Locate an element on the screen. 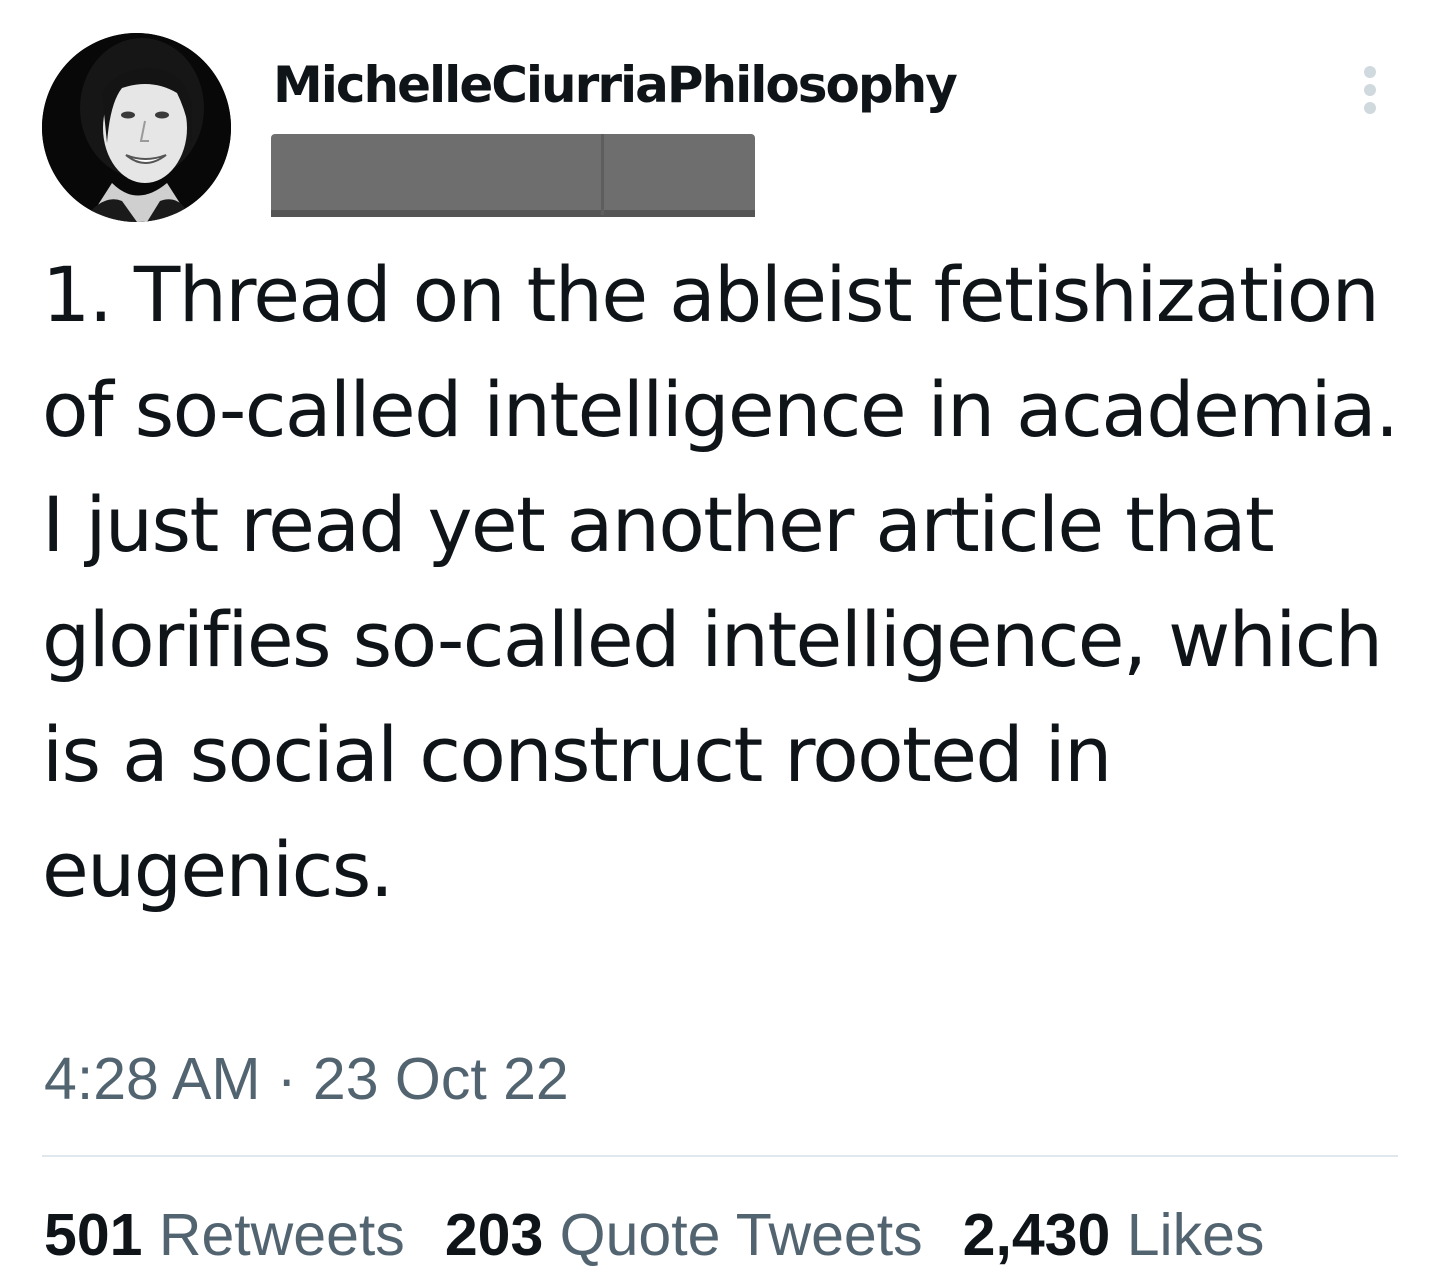 The width and height of the screenshot is (1440, 1287). tweet-stats: 501 Retweets 203 Quote Tweets 2,430 Likes is located at coordinates (654, 1235).